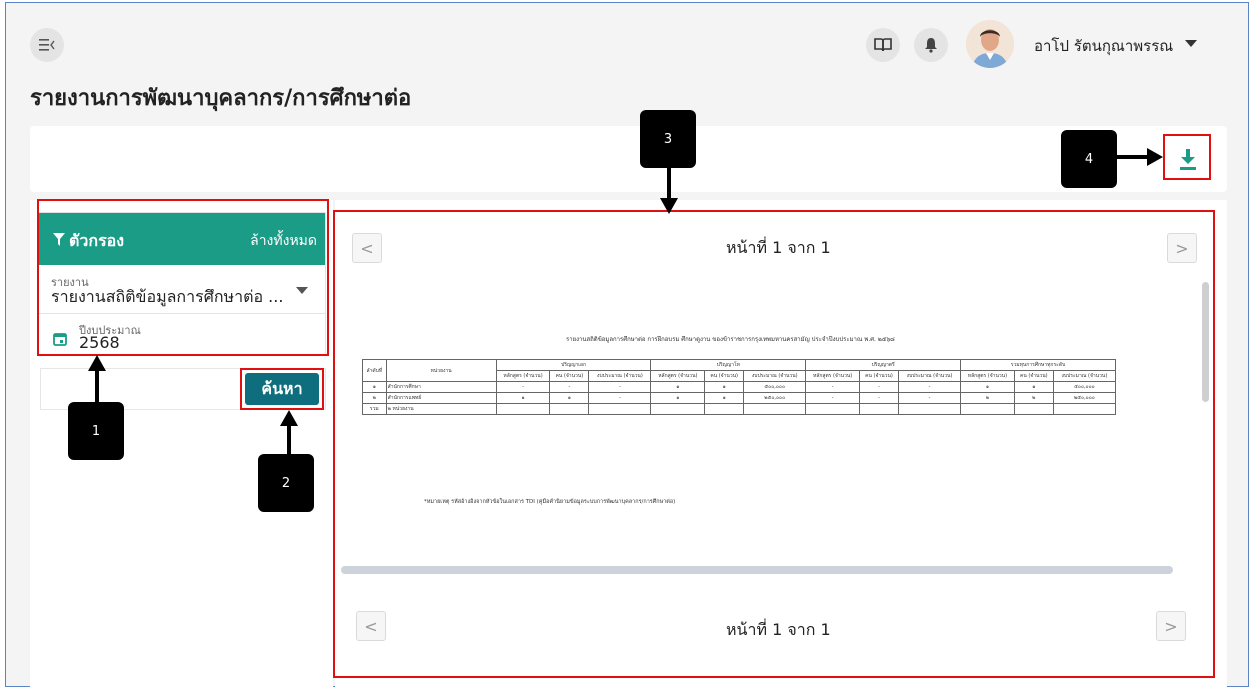 This screenshot has height=687, width=1254. I want to click on manual-button, so click(883, 45).